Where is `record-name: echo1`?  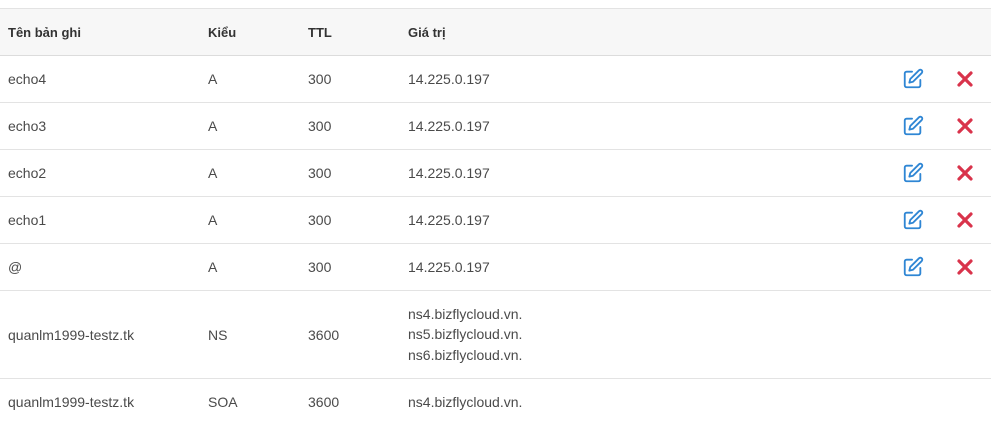 record-name: echo1 is located at coordinates (27, 220).